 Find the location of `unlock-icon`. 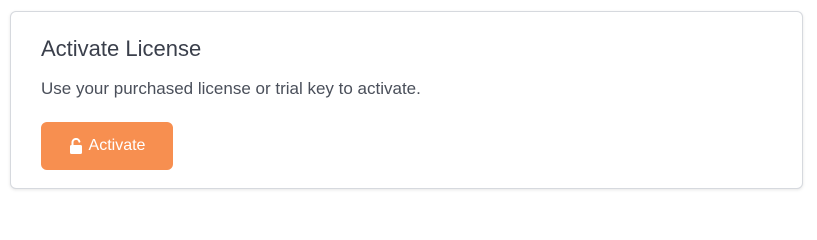

unlock-icon is located at coordinates (76, 145).